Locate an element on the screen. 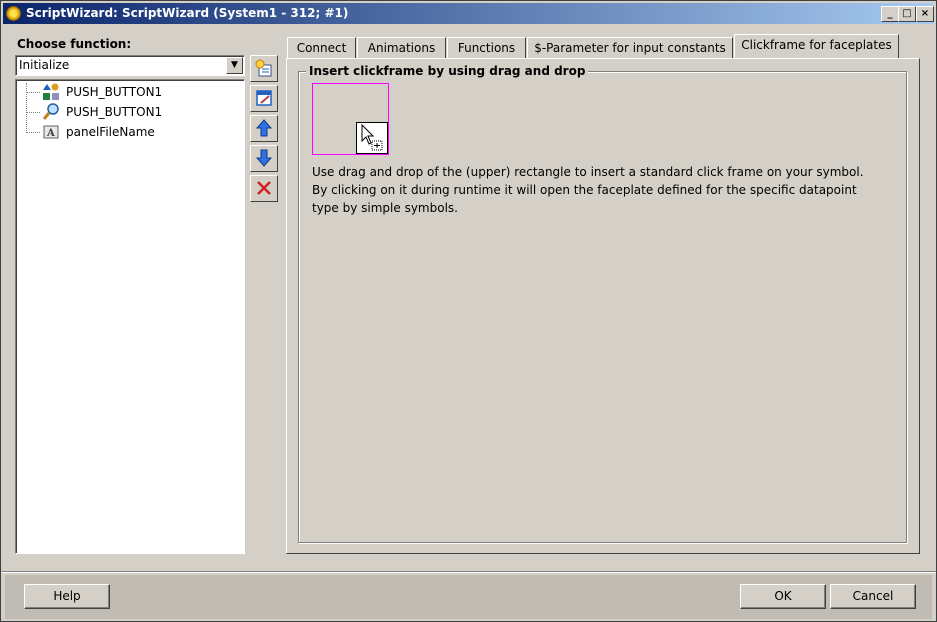  drag-cursor-icon is located at coordinates (372, 138).